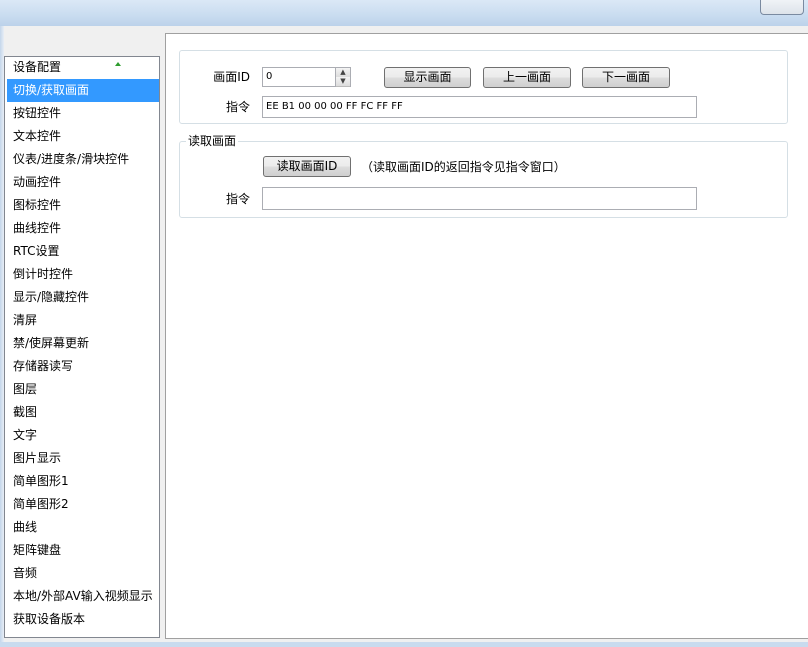 The image size is (808, 647). What do you see at coordinates (463, 167) in the screenshot?
I see `read-screen-note: （读取画面ID的返回指令见指令窗口）` at bounding box center [463, 167].